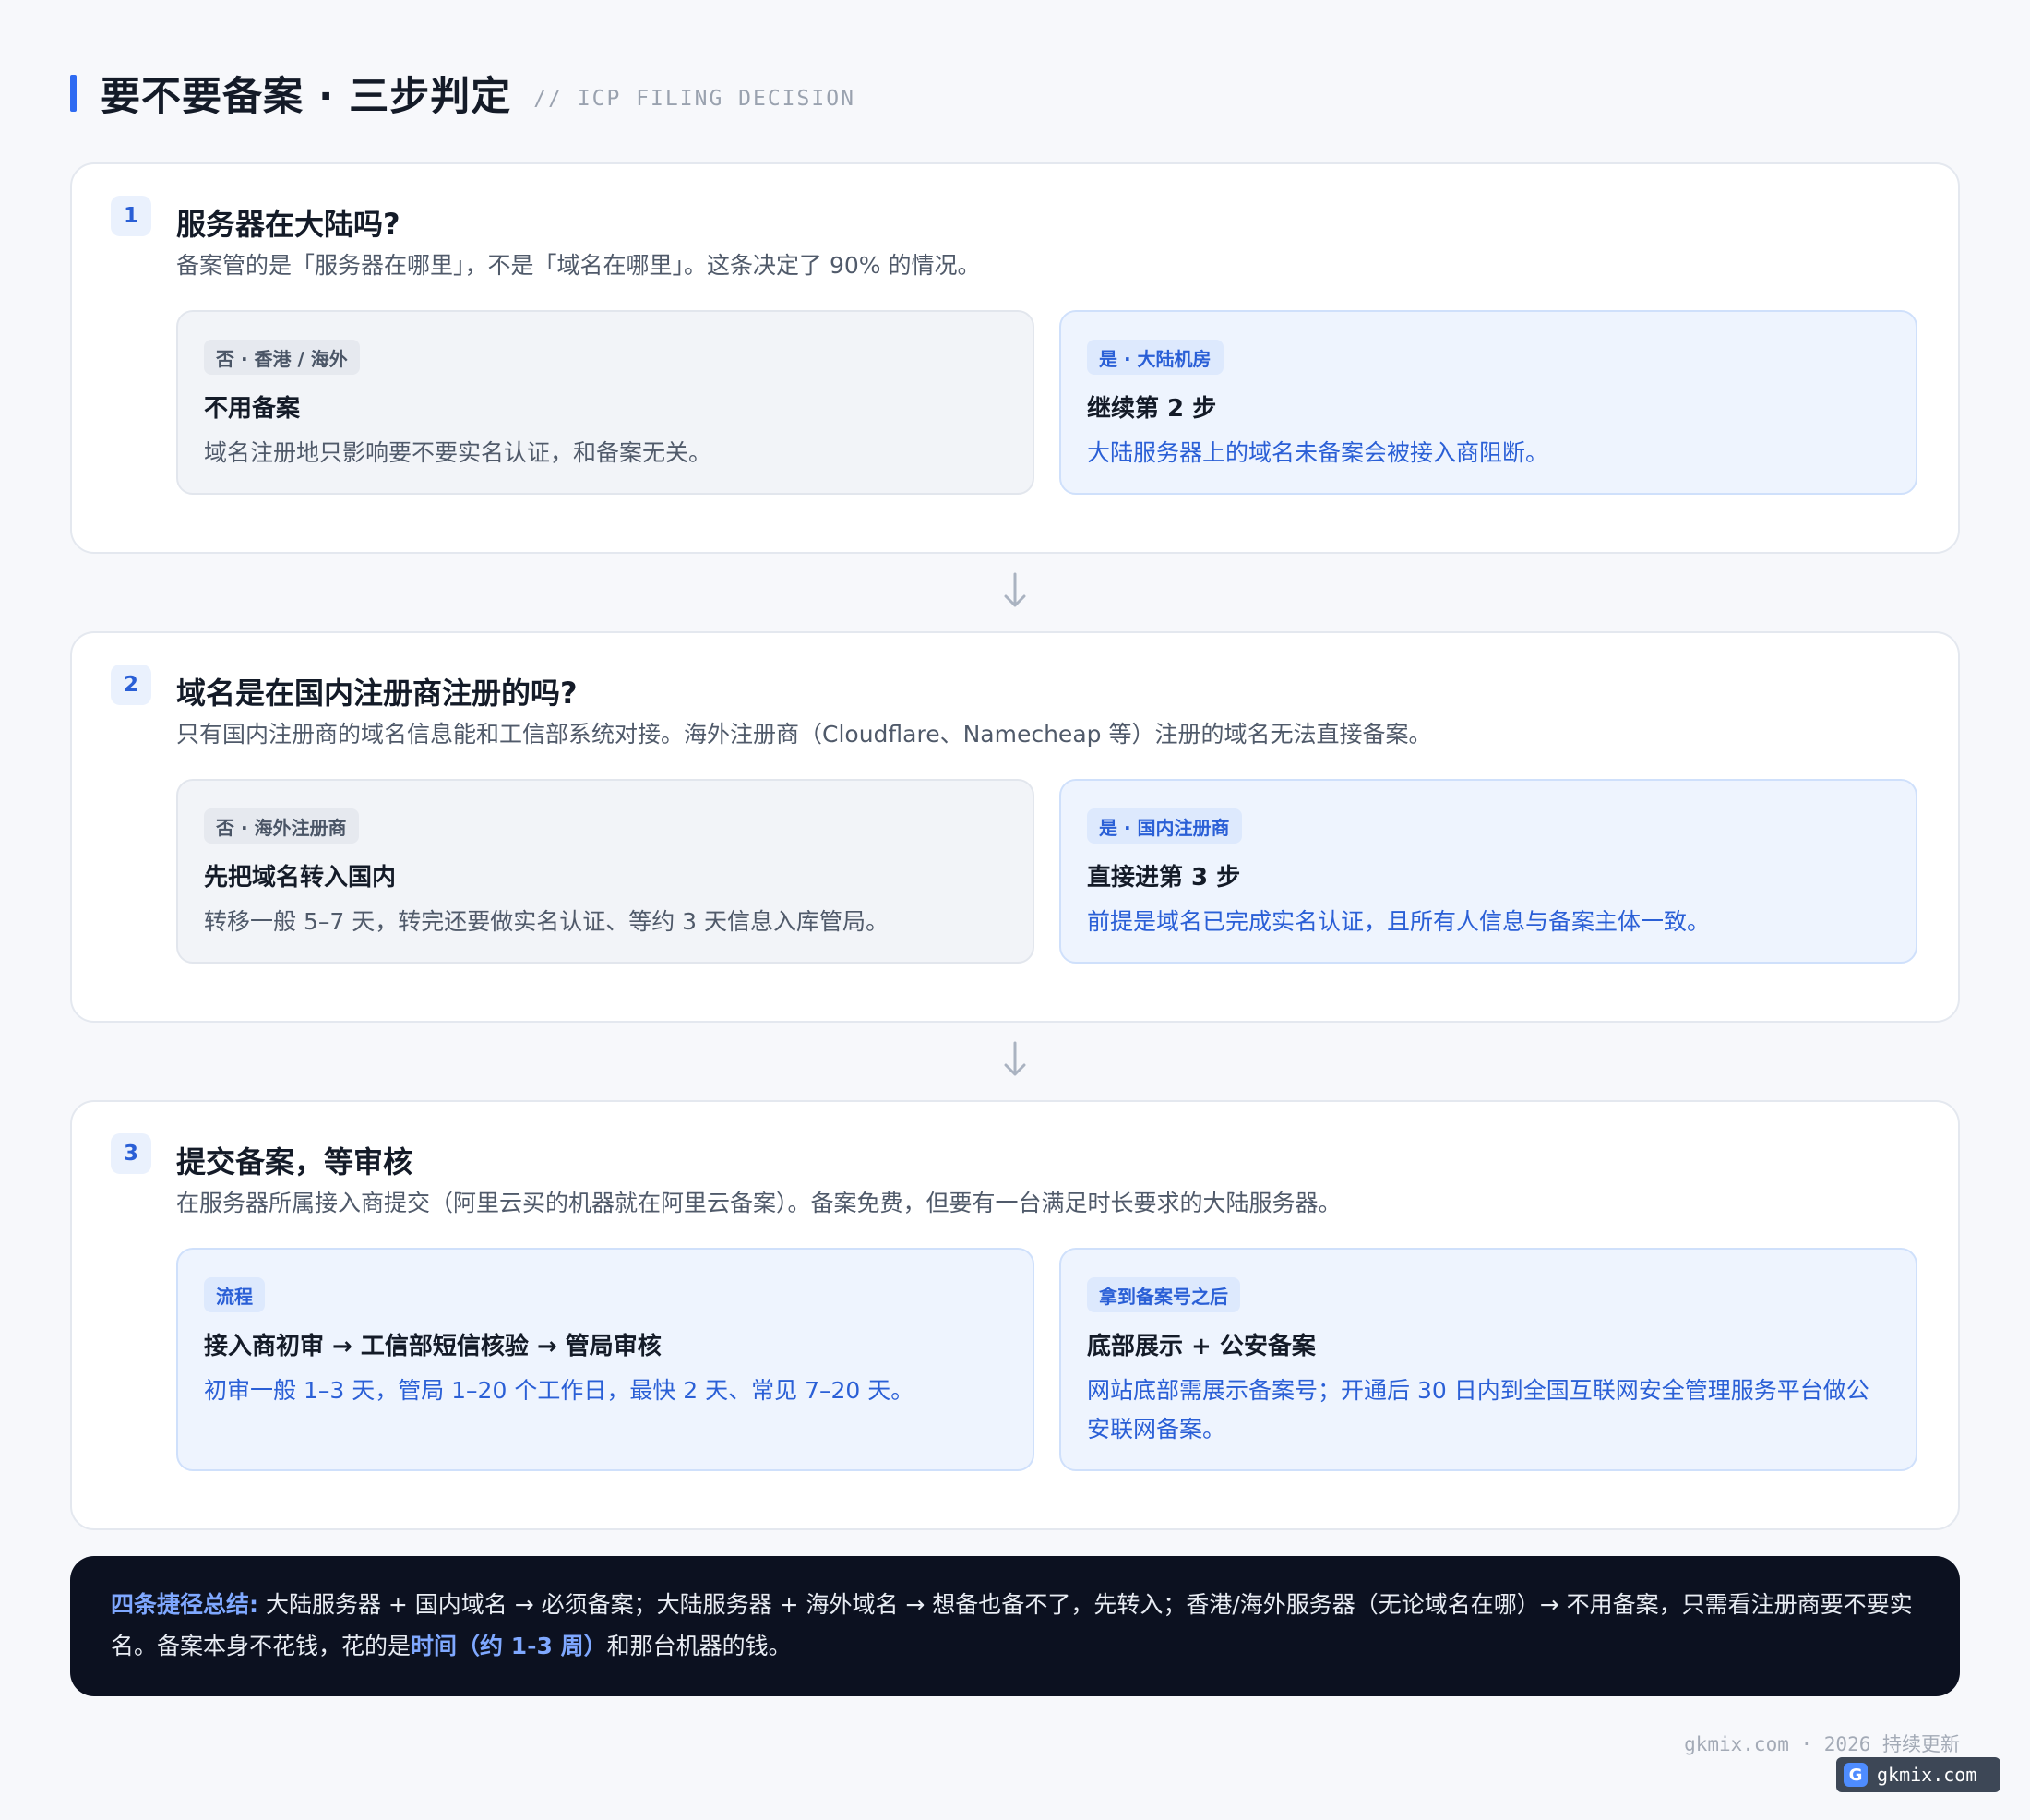 This screenshot has height=1820, width=2030. What do you see at coordinates (1822, 1744) in the screenshot?
I see `footer-text: gkmix.com · 2026 持续更新` at bounding box center [1822, 1744].